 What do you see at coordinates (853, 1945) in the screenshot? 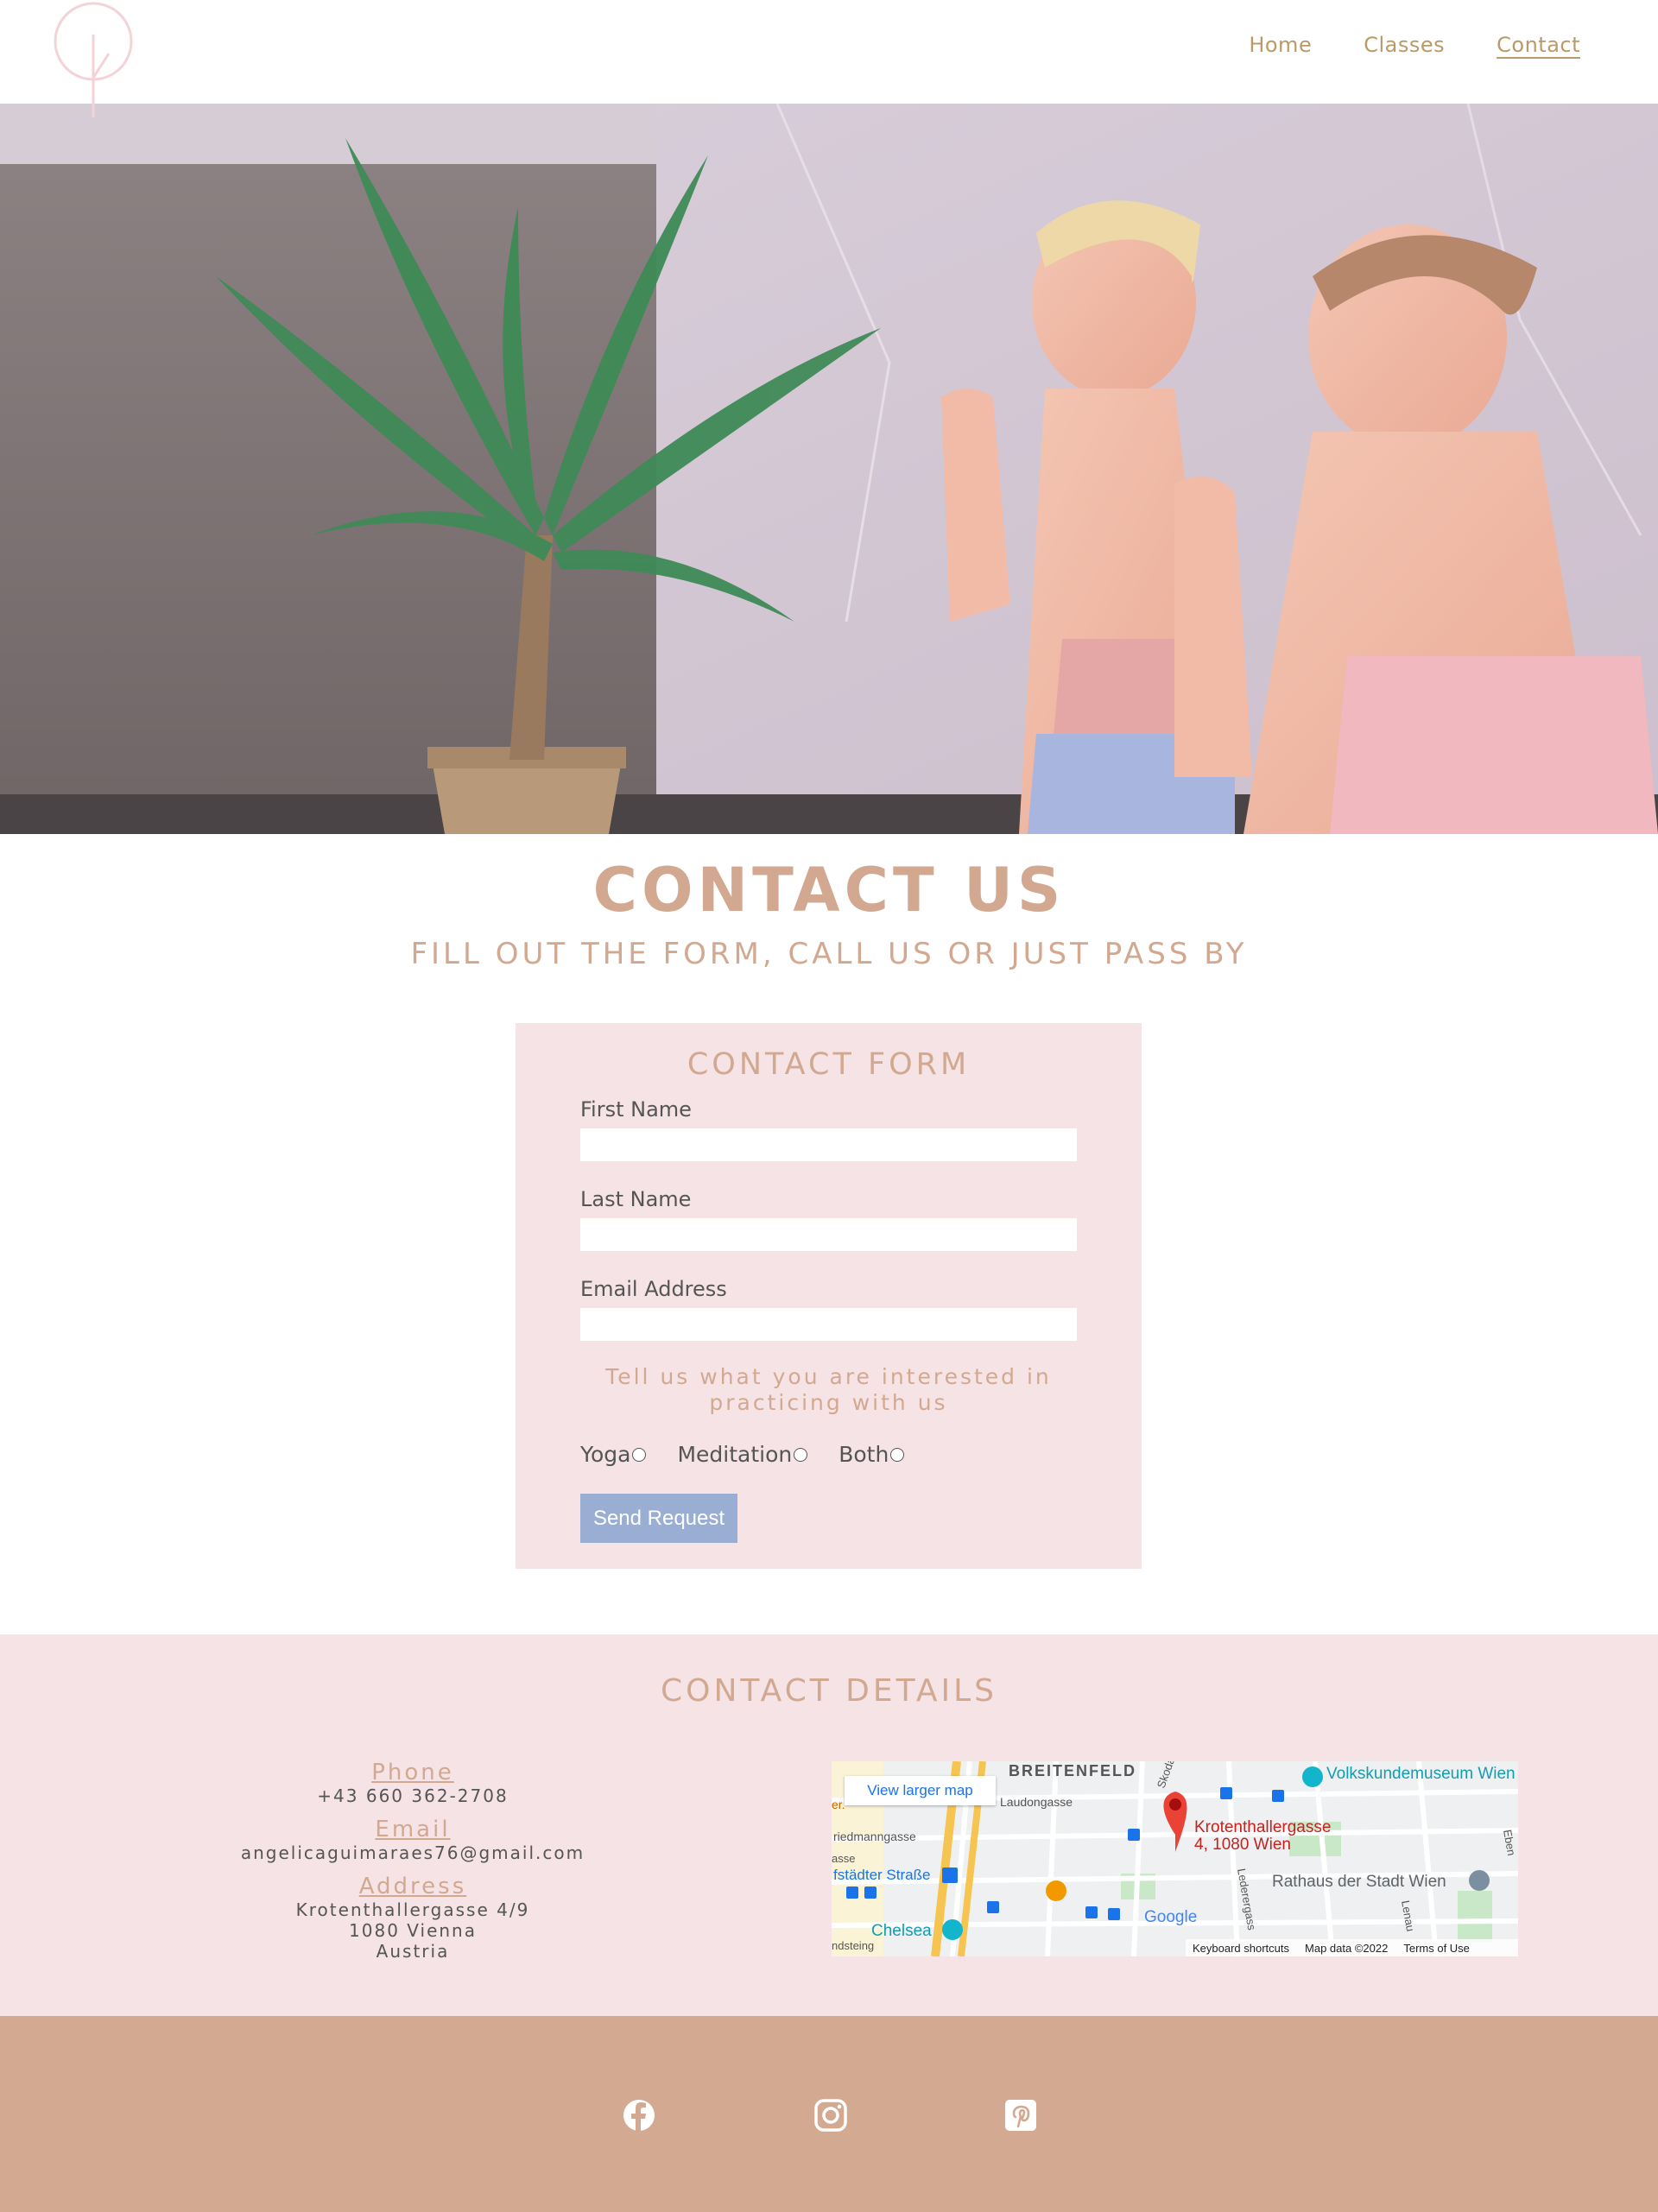
I see `map-street-ndstein: ndsteing` at bounding box center [853, 1945].